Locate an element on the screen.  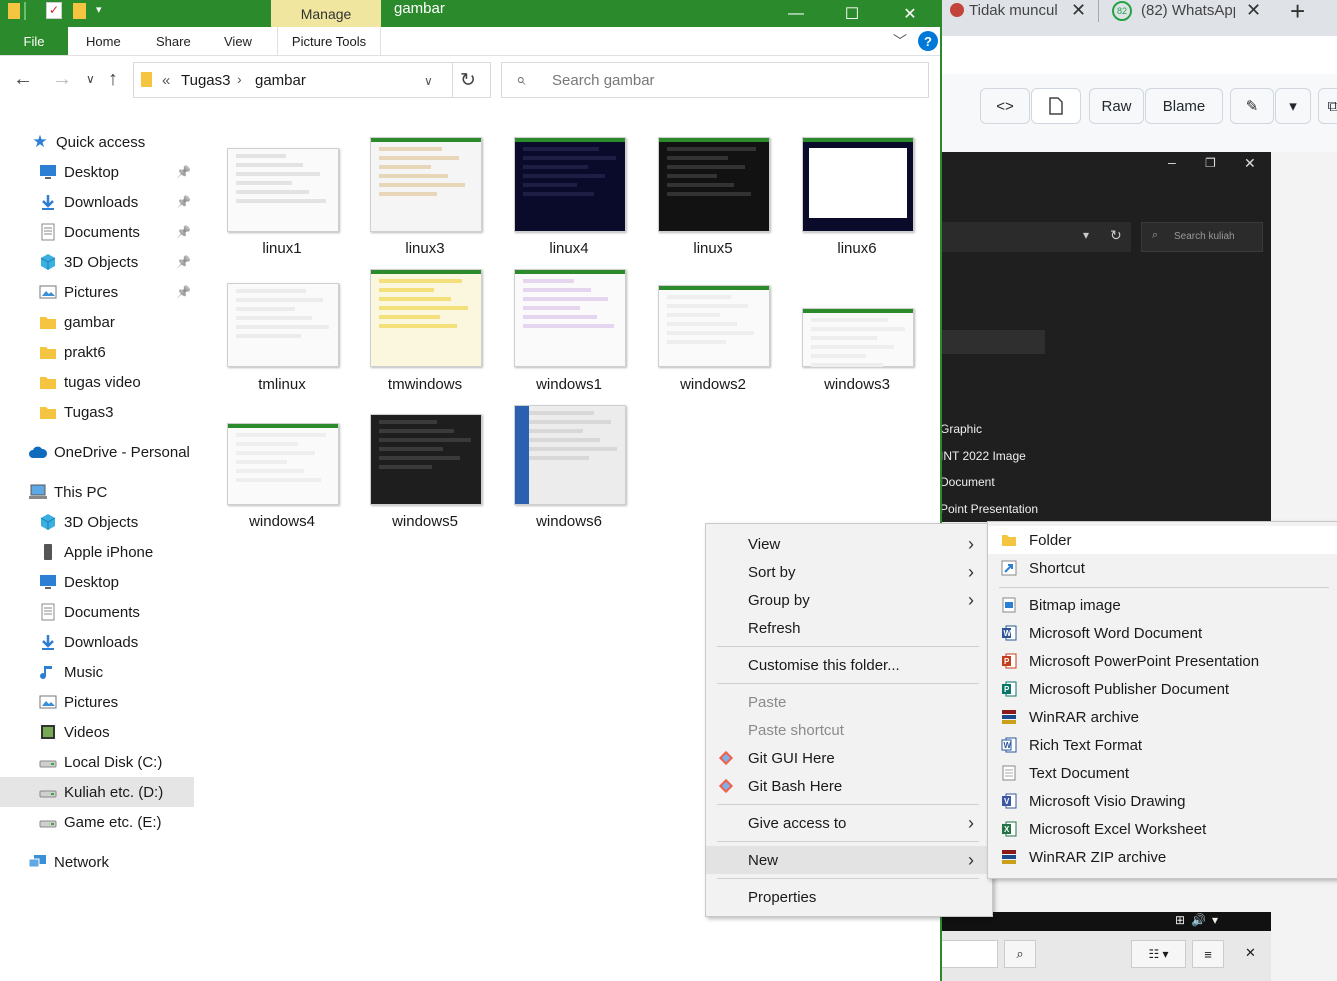
dark-menu-item: INT 2022 Image is located at coordinates (989, 456).